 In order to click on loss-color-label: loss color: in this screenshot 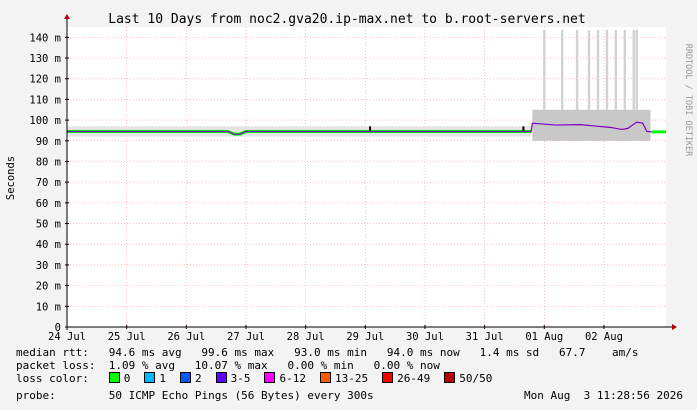, I will do `click(52, 378)`.